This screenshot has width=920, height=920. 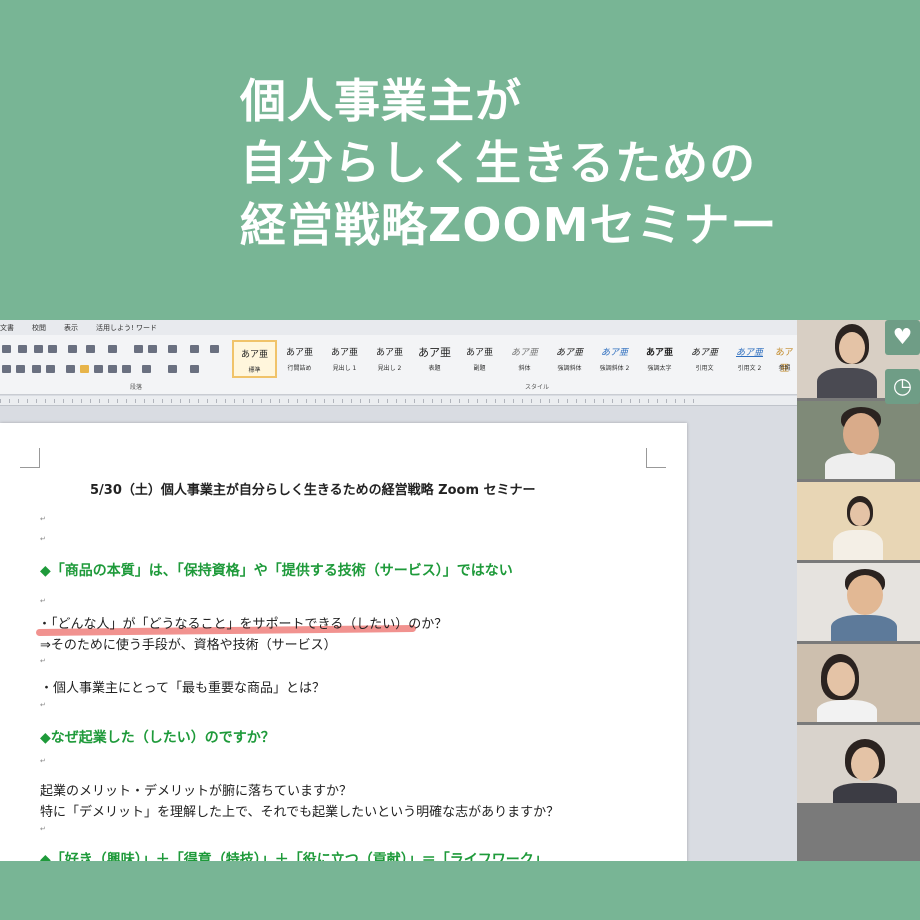 I want to click on ribbon-tabs: 文書 校閲 表示 活用しよう! ワード, so click(x=398, y=327).